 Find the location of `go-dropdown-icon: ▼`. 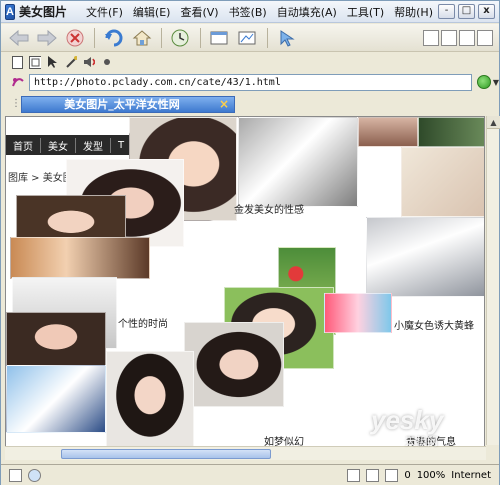

go-dropdown-icon: ▼ is located at coordinates (496, 82).